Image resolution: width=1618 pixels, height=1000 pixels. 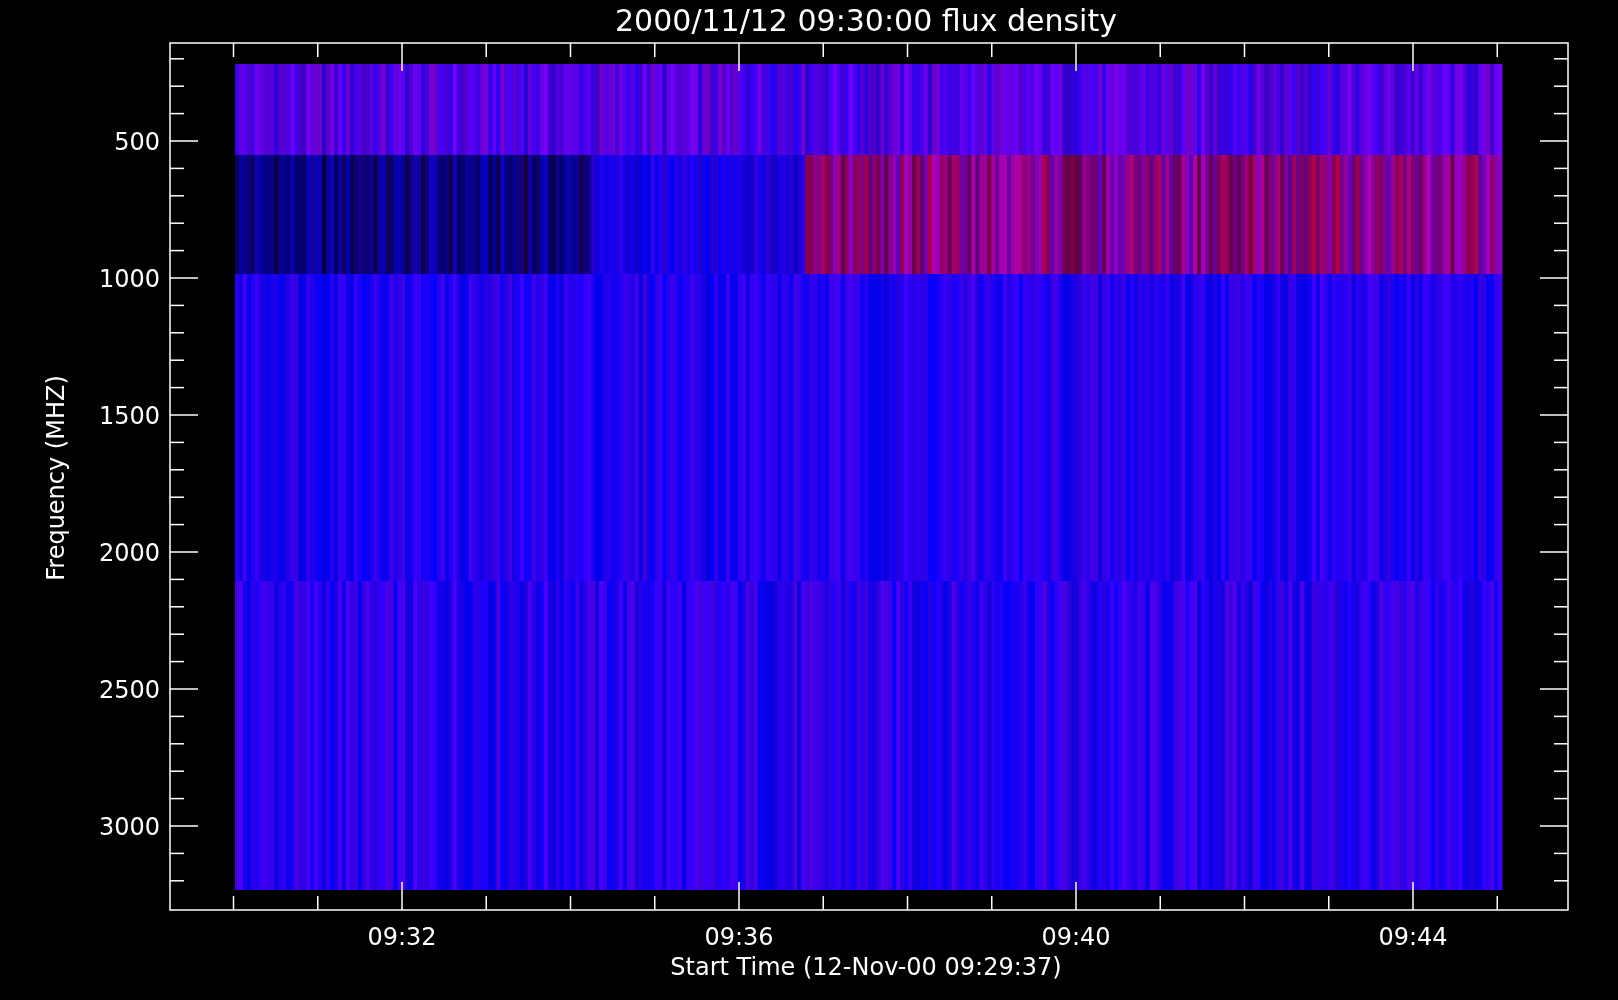 I want to click on y-tick-label: 2500, so click(x=129, y=690).